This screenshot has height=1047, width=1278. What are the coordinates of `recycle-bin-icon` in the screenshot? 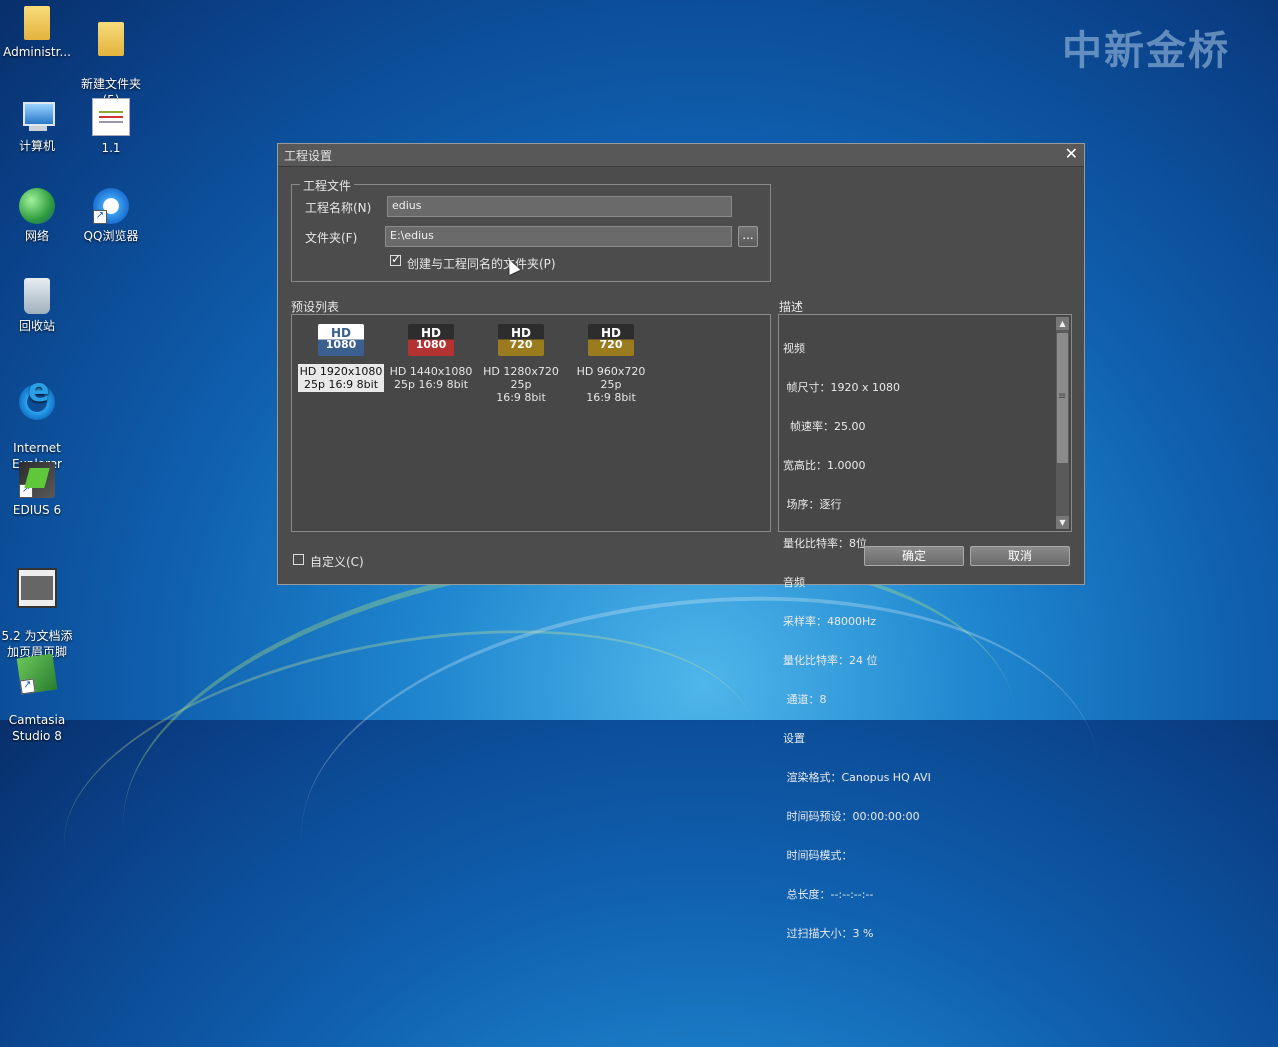 It's located at (37, 296).